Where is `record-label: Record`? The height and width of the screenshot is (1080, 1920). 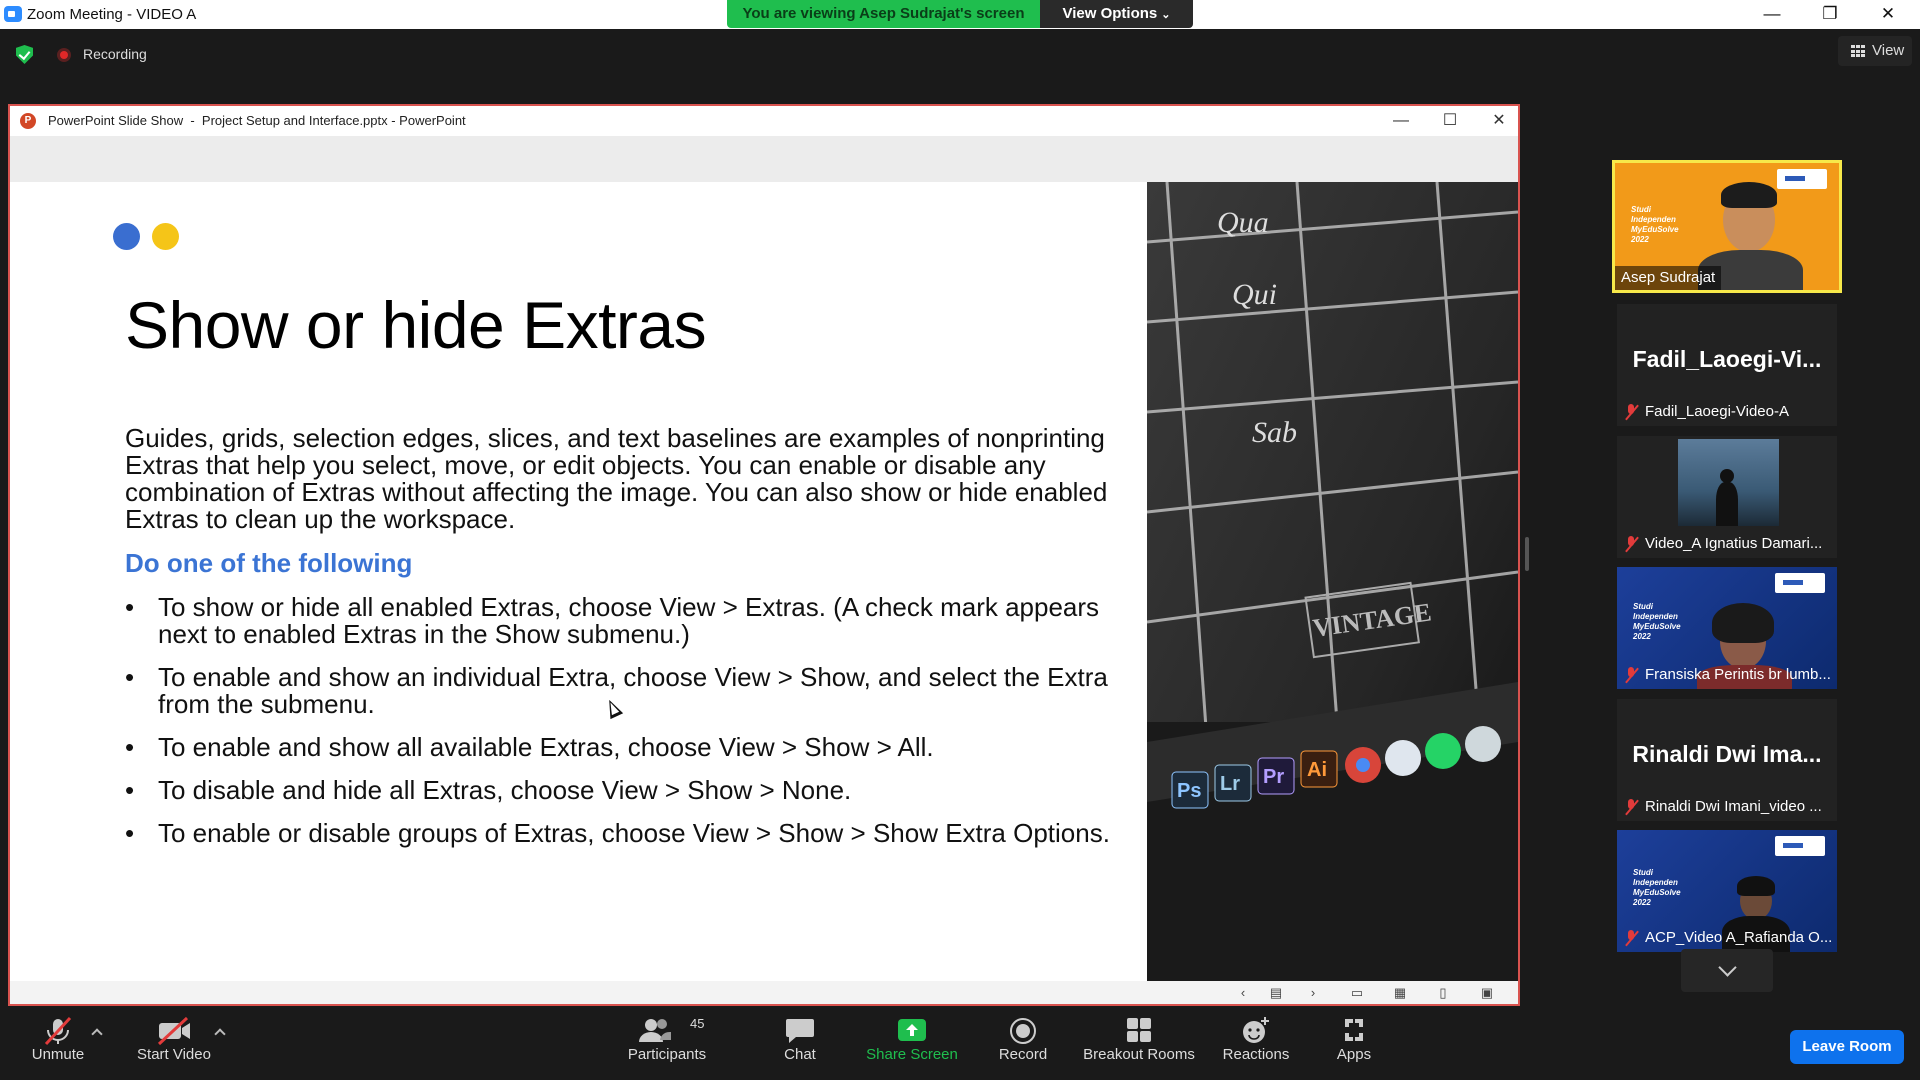
record-label: Record is located at coordinates (1023, 1054).